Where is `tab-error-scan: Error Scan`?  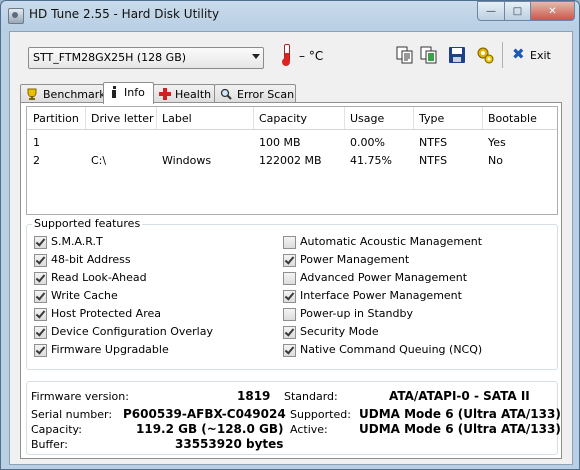 tab-error-scan: Error Scan is located at coordinates (255, 93).